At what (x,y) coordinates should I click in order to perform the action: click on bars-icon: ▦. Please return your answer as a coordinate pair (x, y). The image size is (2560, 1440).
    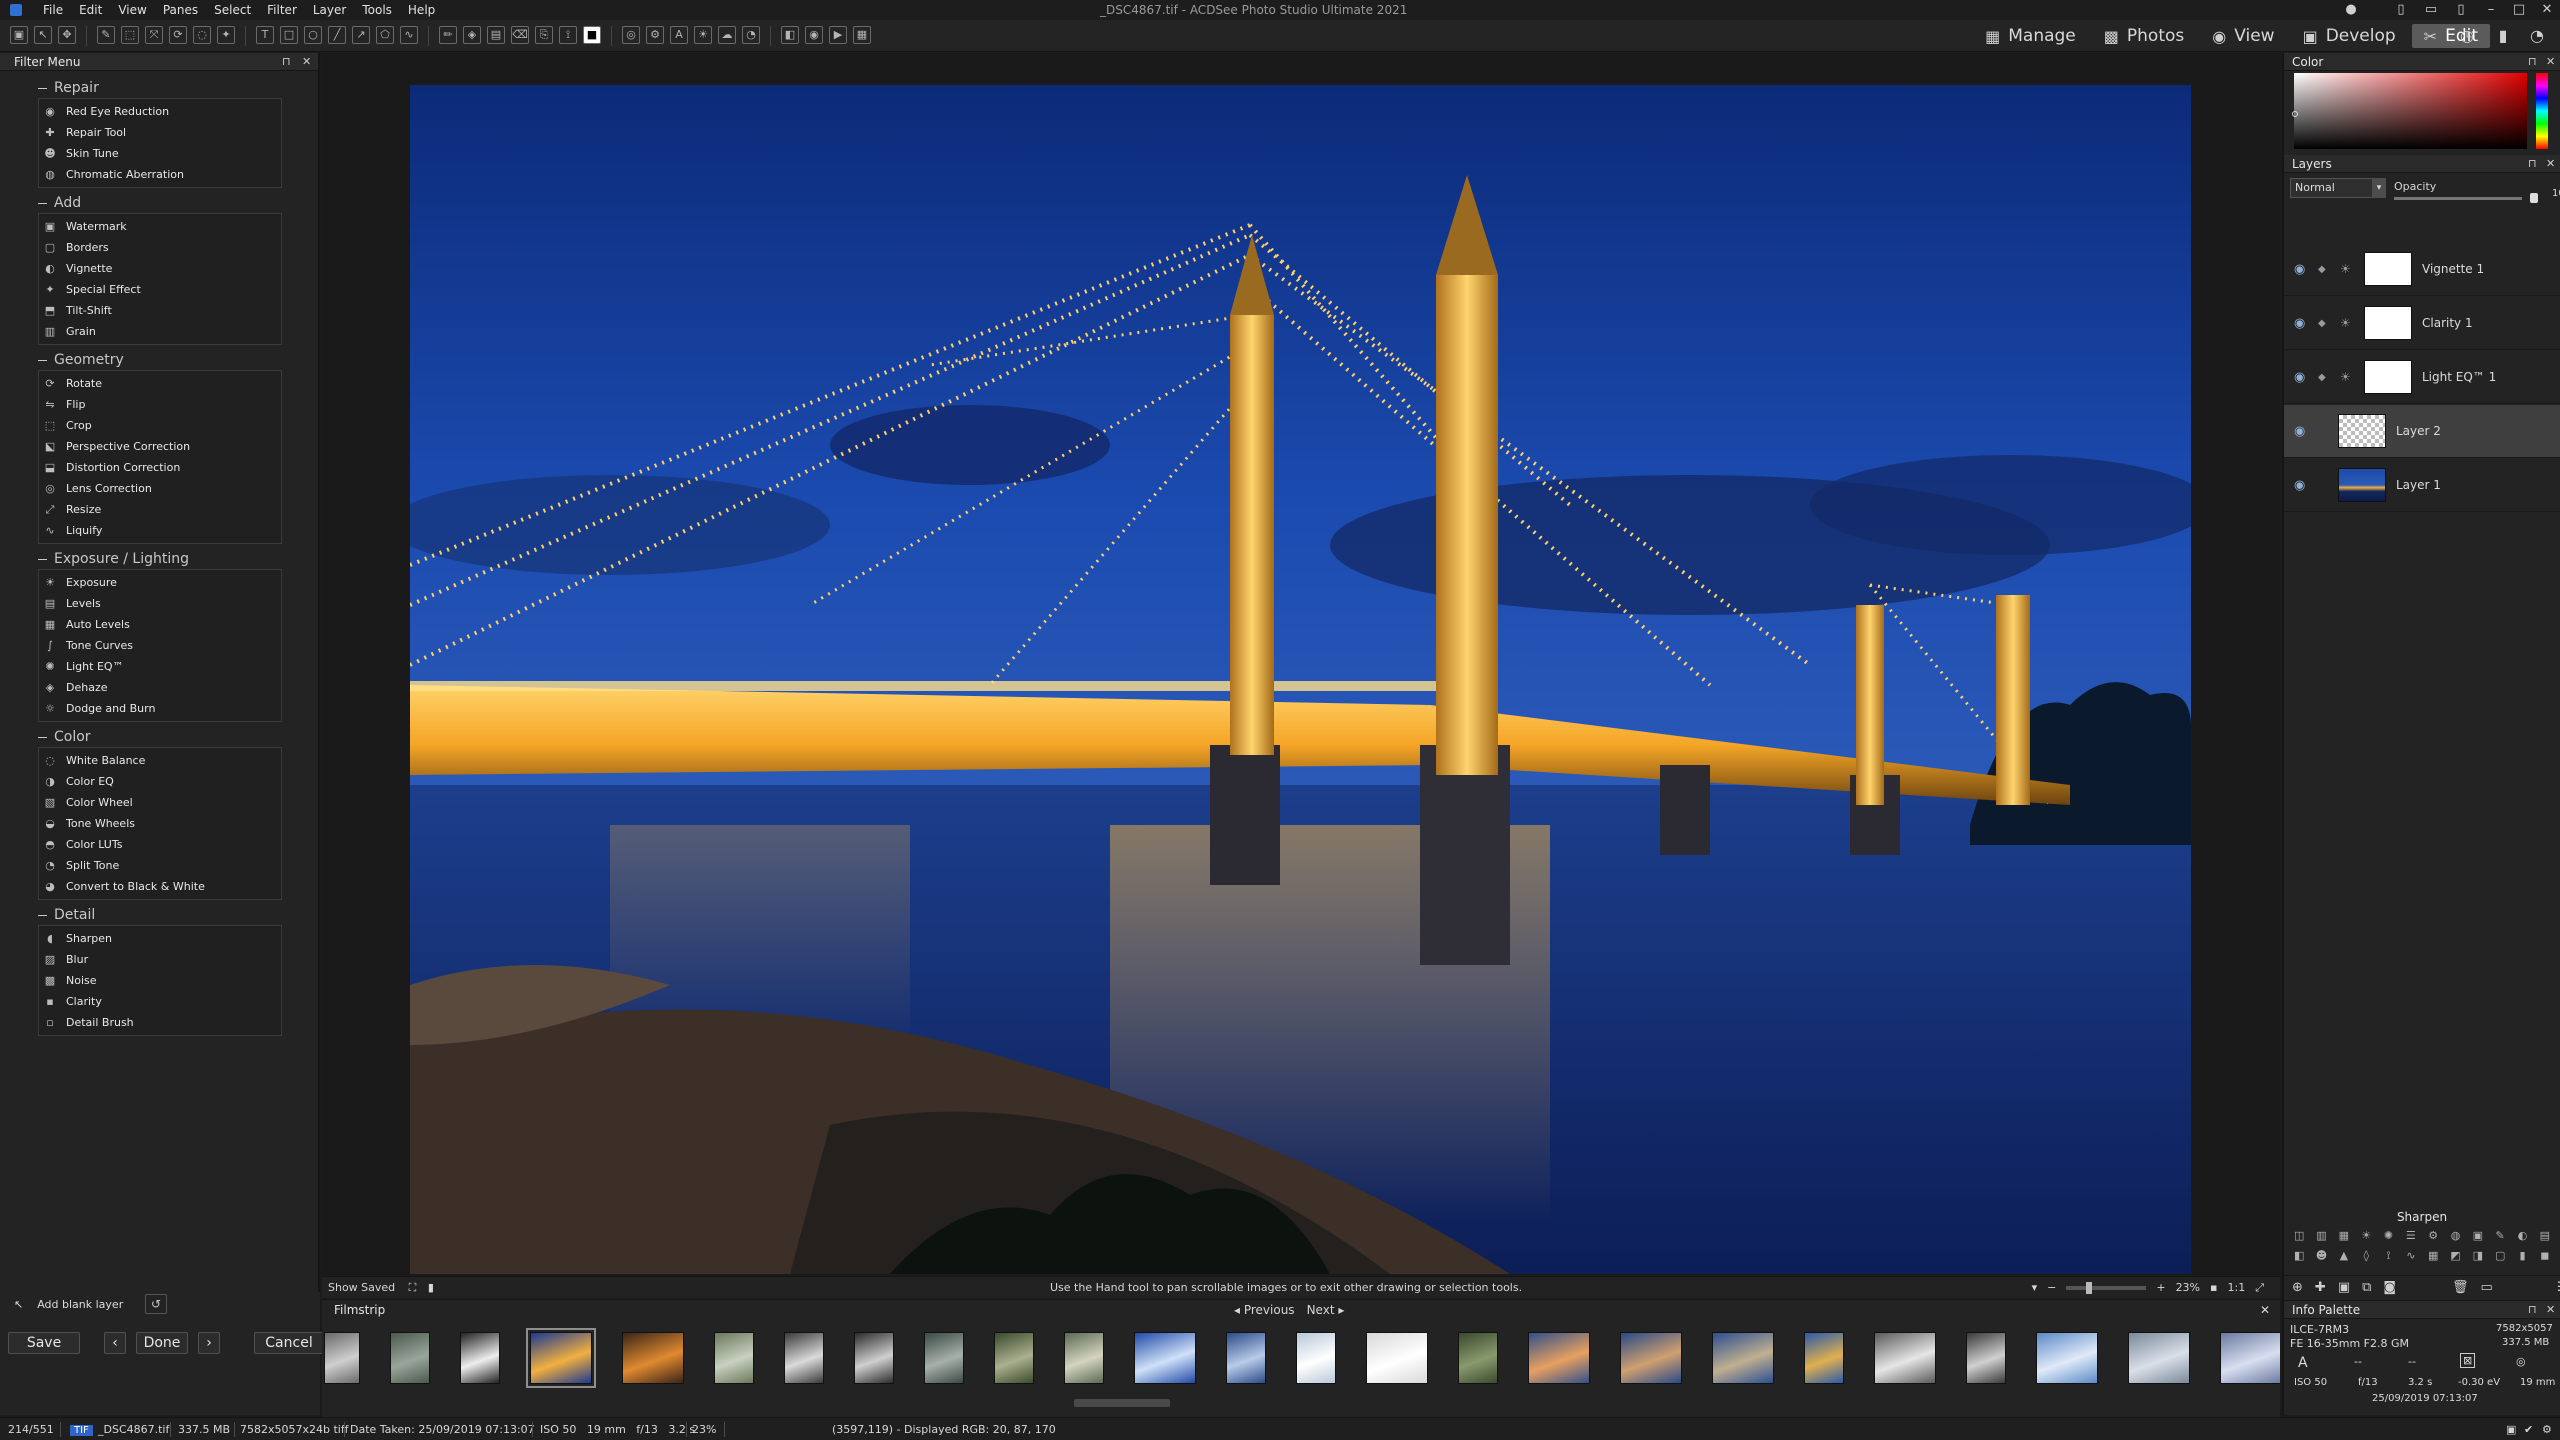
    Looking at the image, I should click on (2433, 1256).